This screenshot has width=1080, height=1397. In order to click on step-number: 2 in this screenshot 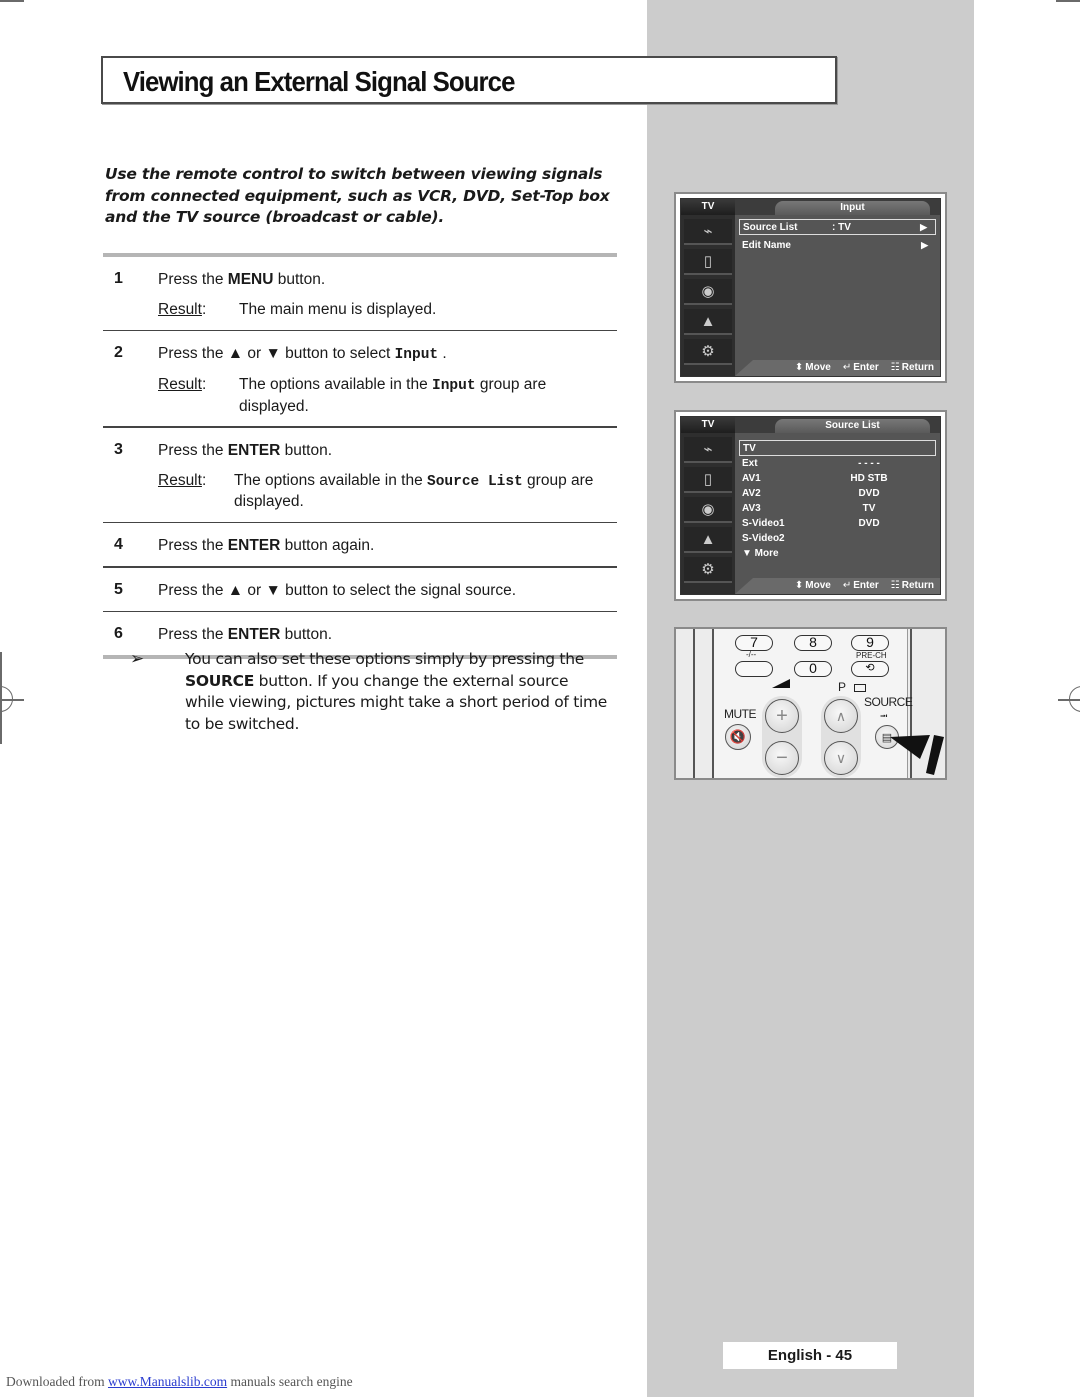, I will do `click(118, 352)`.